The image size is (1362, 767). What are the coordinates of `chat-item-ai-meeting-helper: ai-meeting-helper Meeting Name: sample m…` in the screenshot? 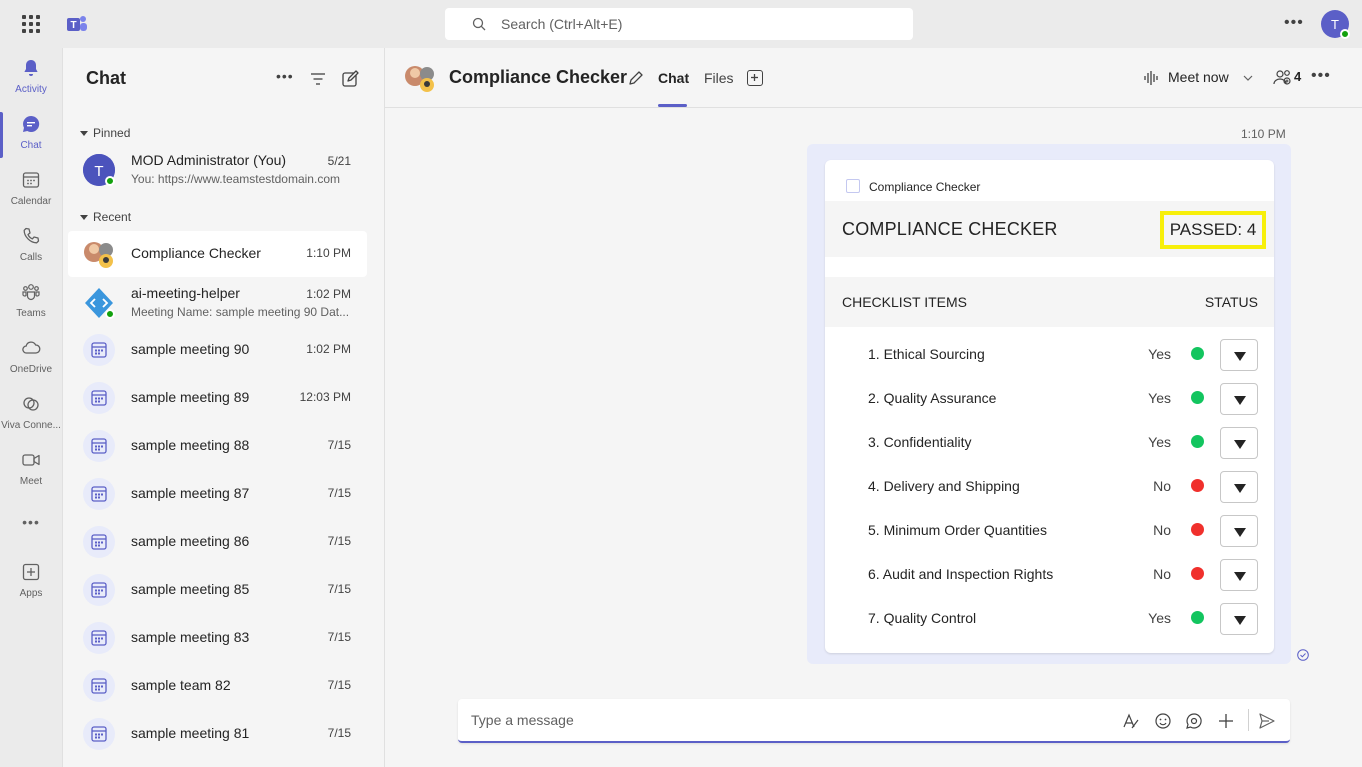 It's located at (217, 303).